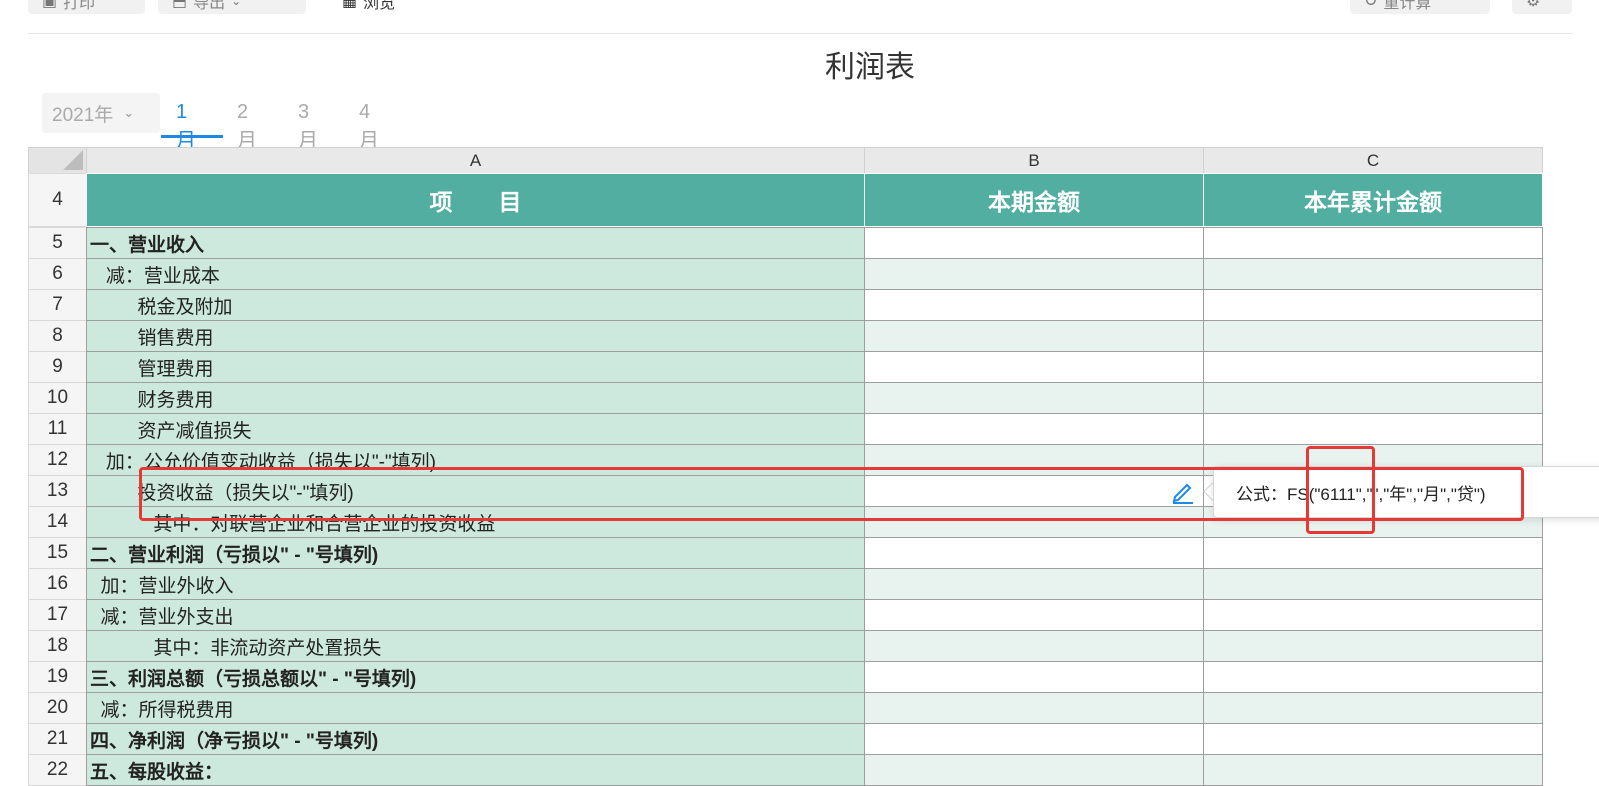 The height and width of the screenshot is (786, 1599). What do you see at coordinates (475, 553) in the screenshot?
I see `item-cell: 二、营业利润（亏损以" - "号填列)` at bounding box center [475, 553].